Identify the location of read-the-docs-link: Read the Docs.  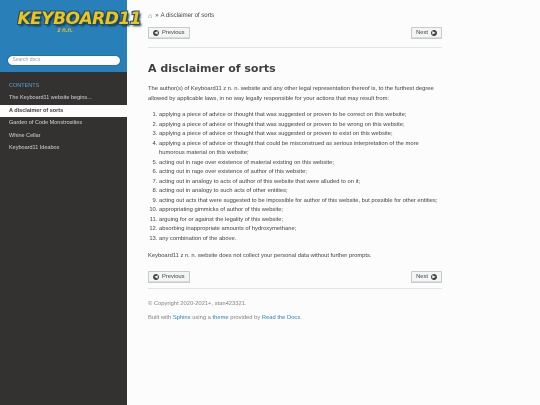
(281, 318).